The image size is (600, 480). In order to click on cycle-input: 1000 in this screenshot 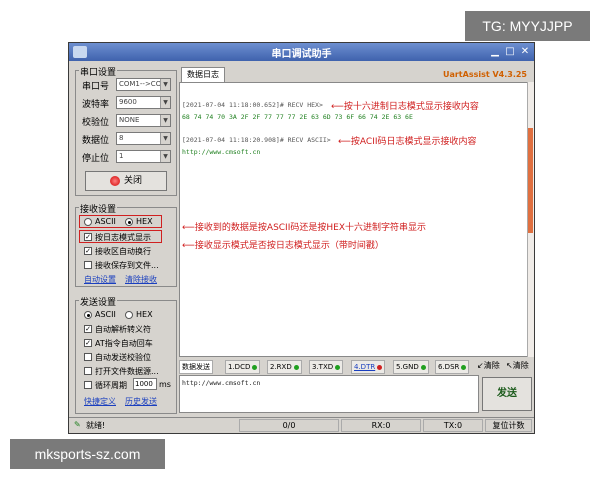, I will do `click(145, 384)`.